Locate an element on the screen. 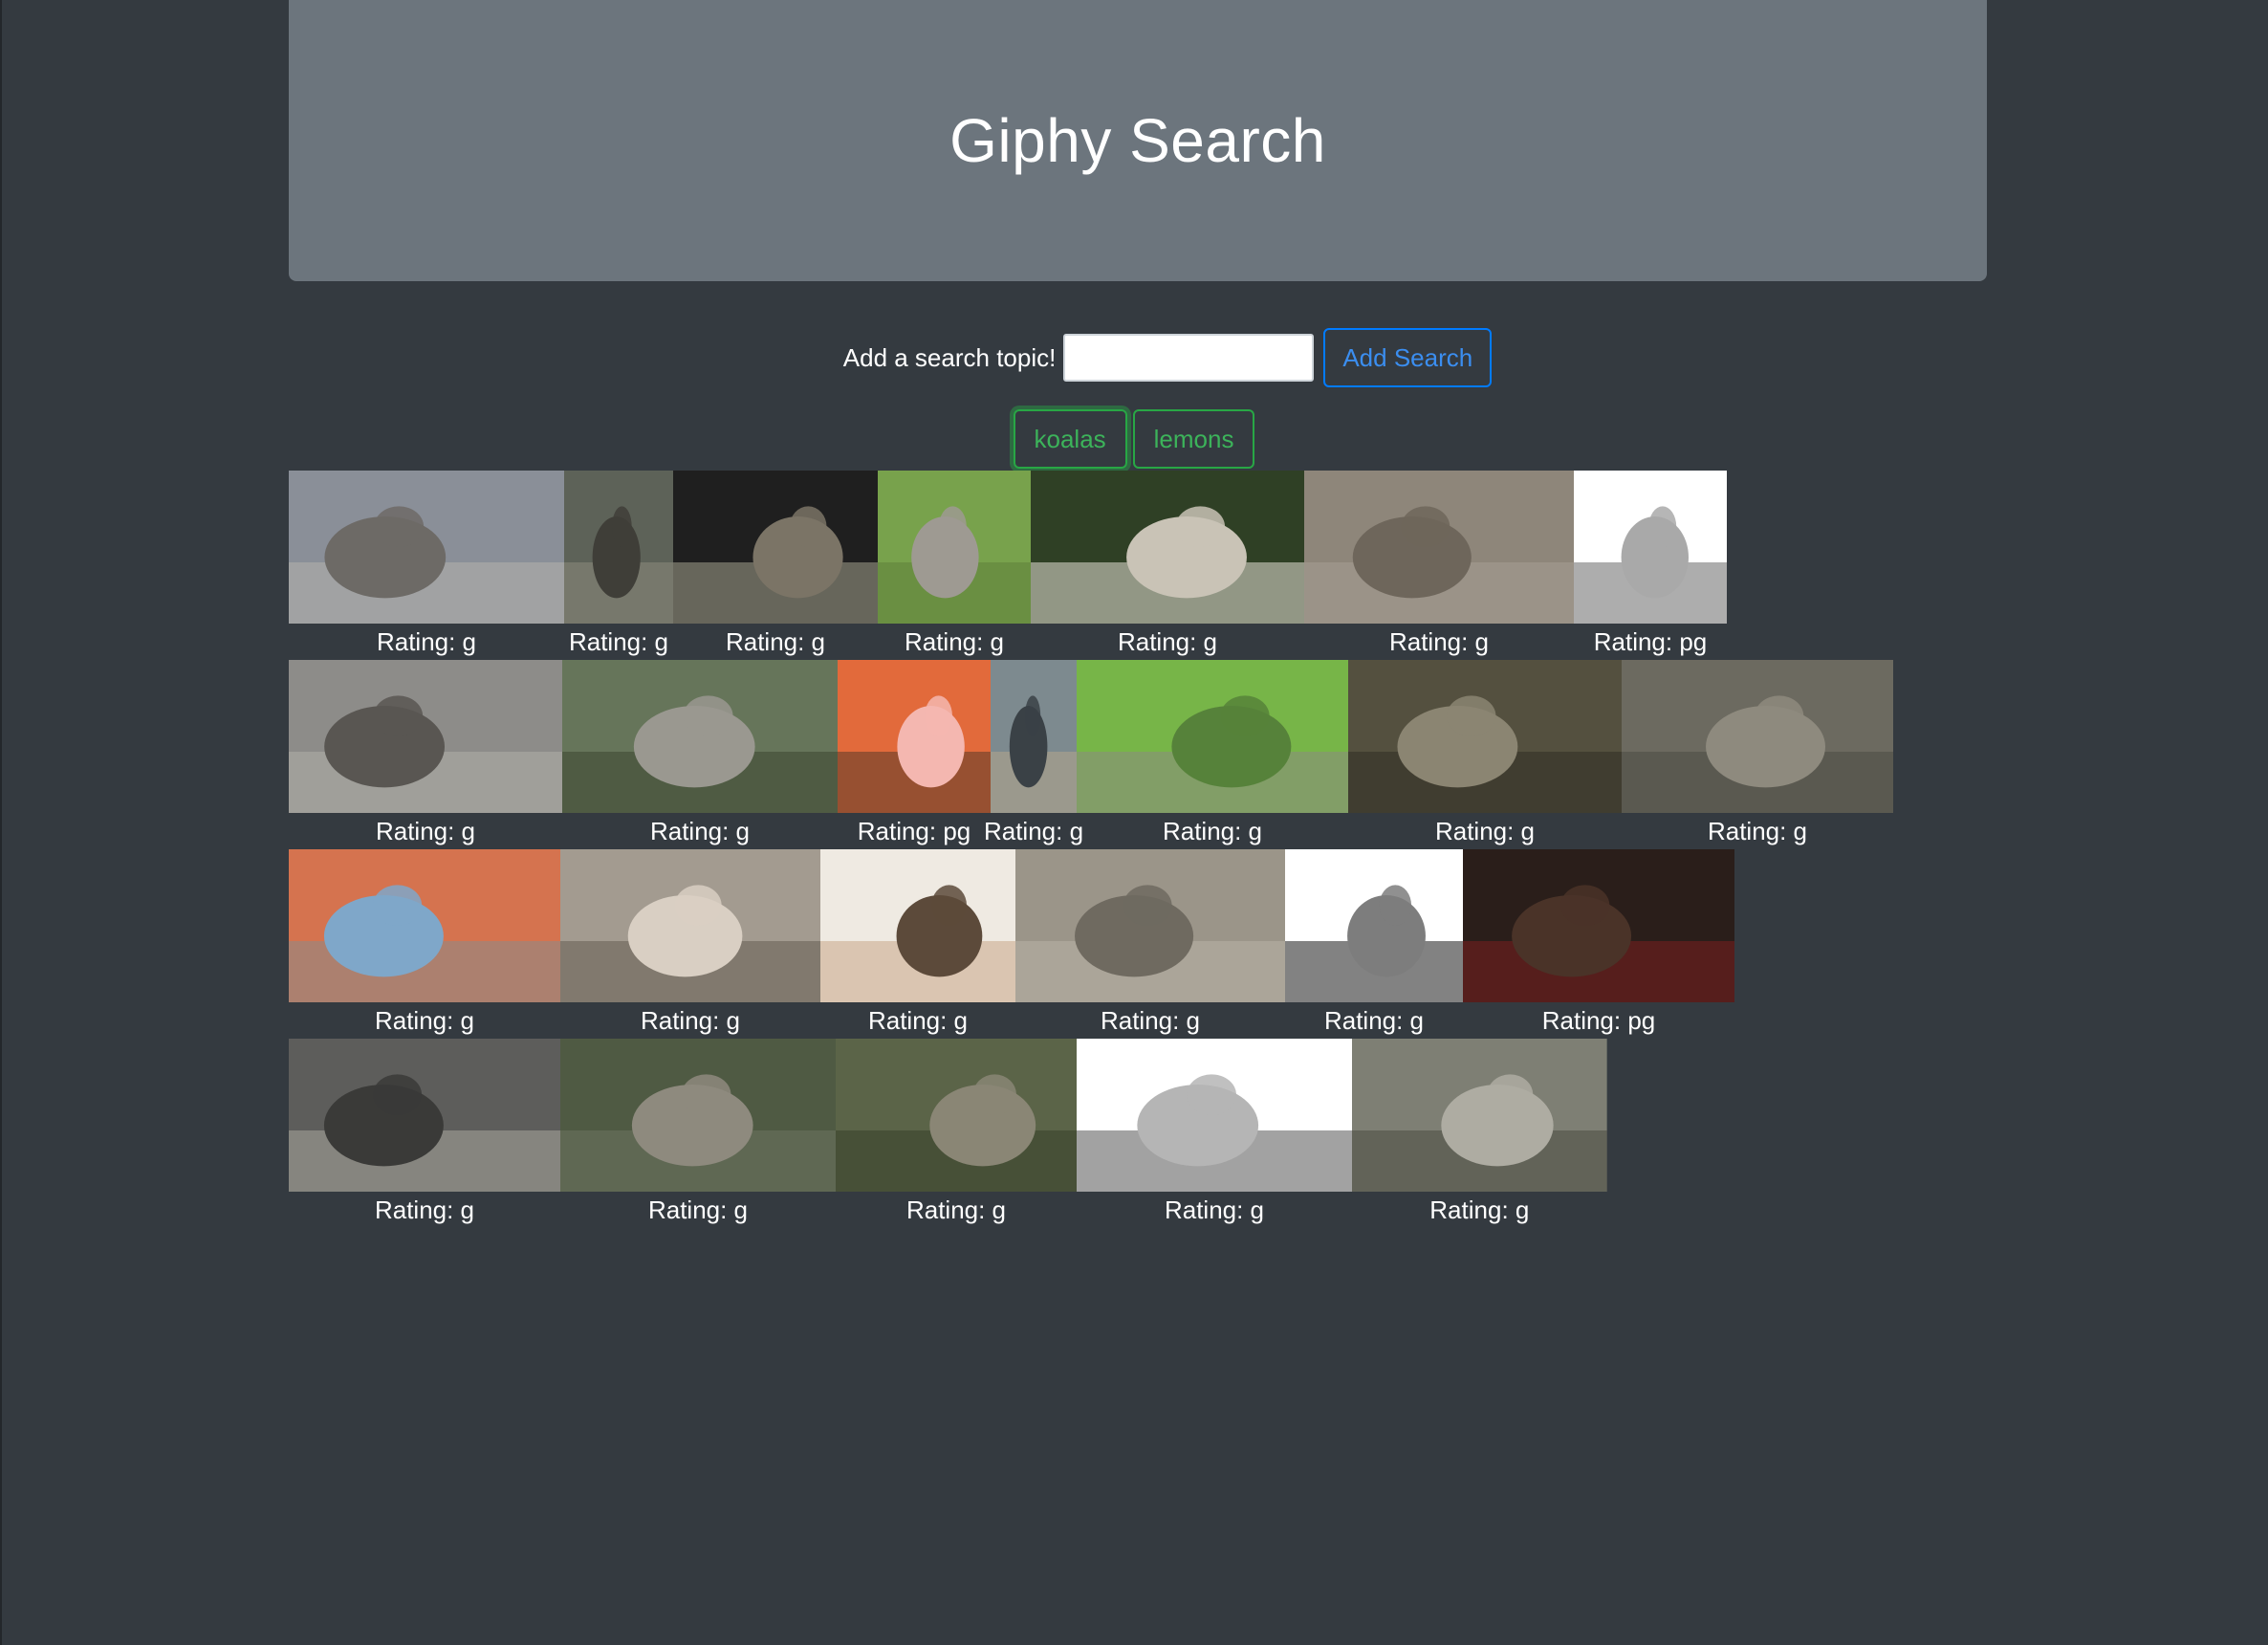 The width and height of the screenshot is (2268, 1645). page-title: Giphy Search is located at coordinates (1137, 140).